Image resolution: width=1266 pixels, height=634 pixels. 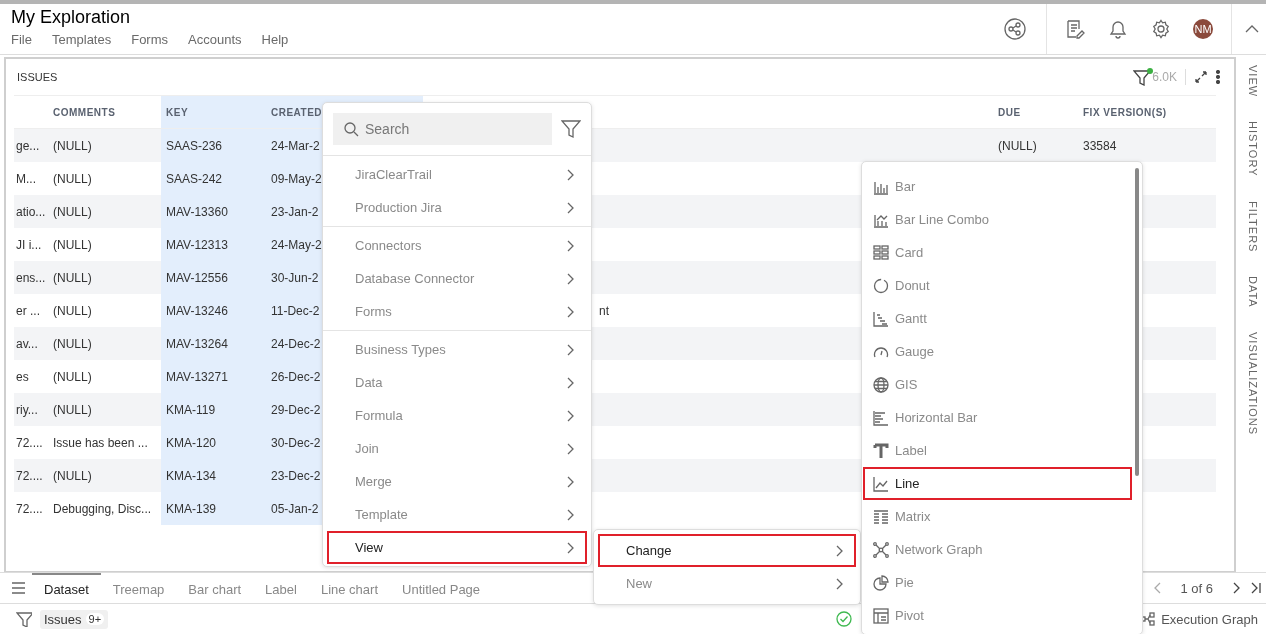 What do you see at coordinates (1125, 112) in the screenshot?
I see `column-header: FIX VERSION(S)` at bounding box center [1125, 112].